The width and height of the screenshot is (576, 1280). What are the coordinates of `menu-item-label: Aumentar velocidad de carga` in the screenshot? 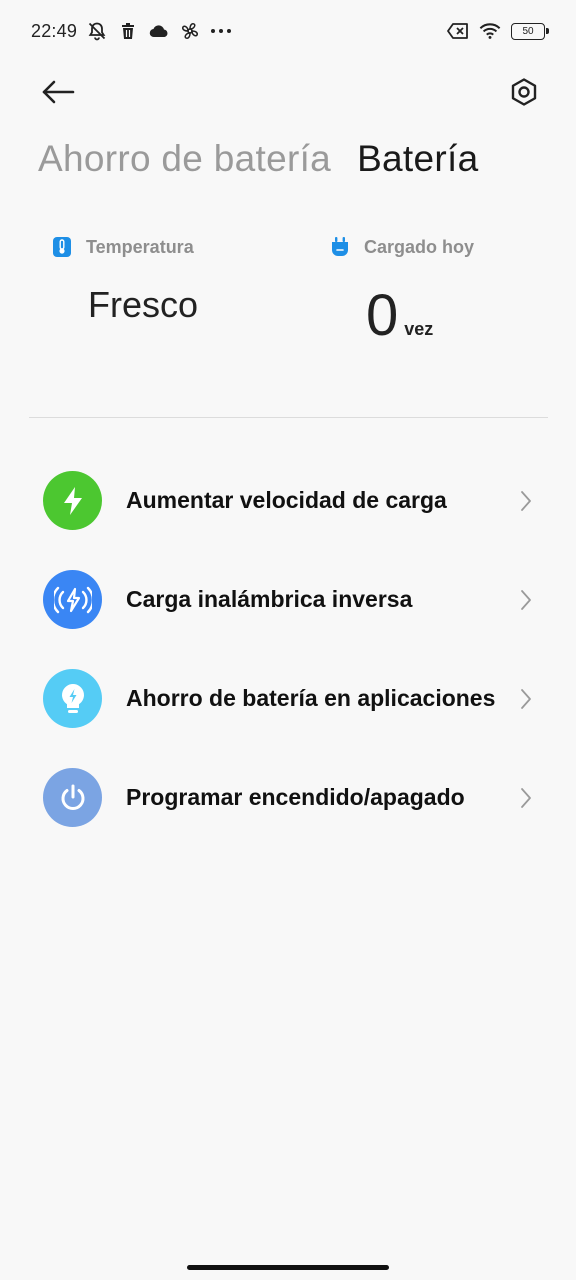 It's located at (286, 500).